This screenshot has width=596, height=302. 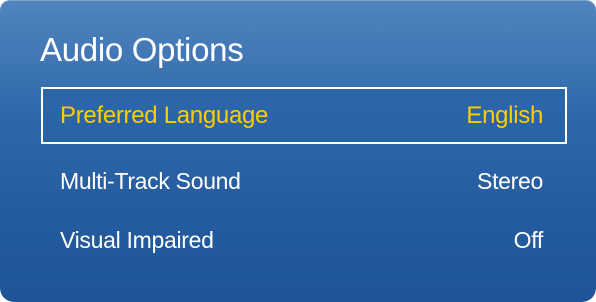 I want to click on menu-title: Audio Options, so click(x=142, y=49).